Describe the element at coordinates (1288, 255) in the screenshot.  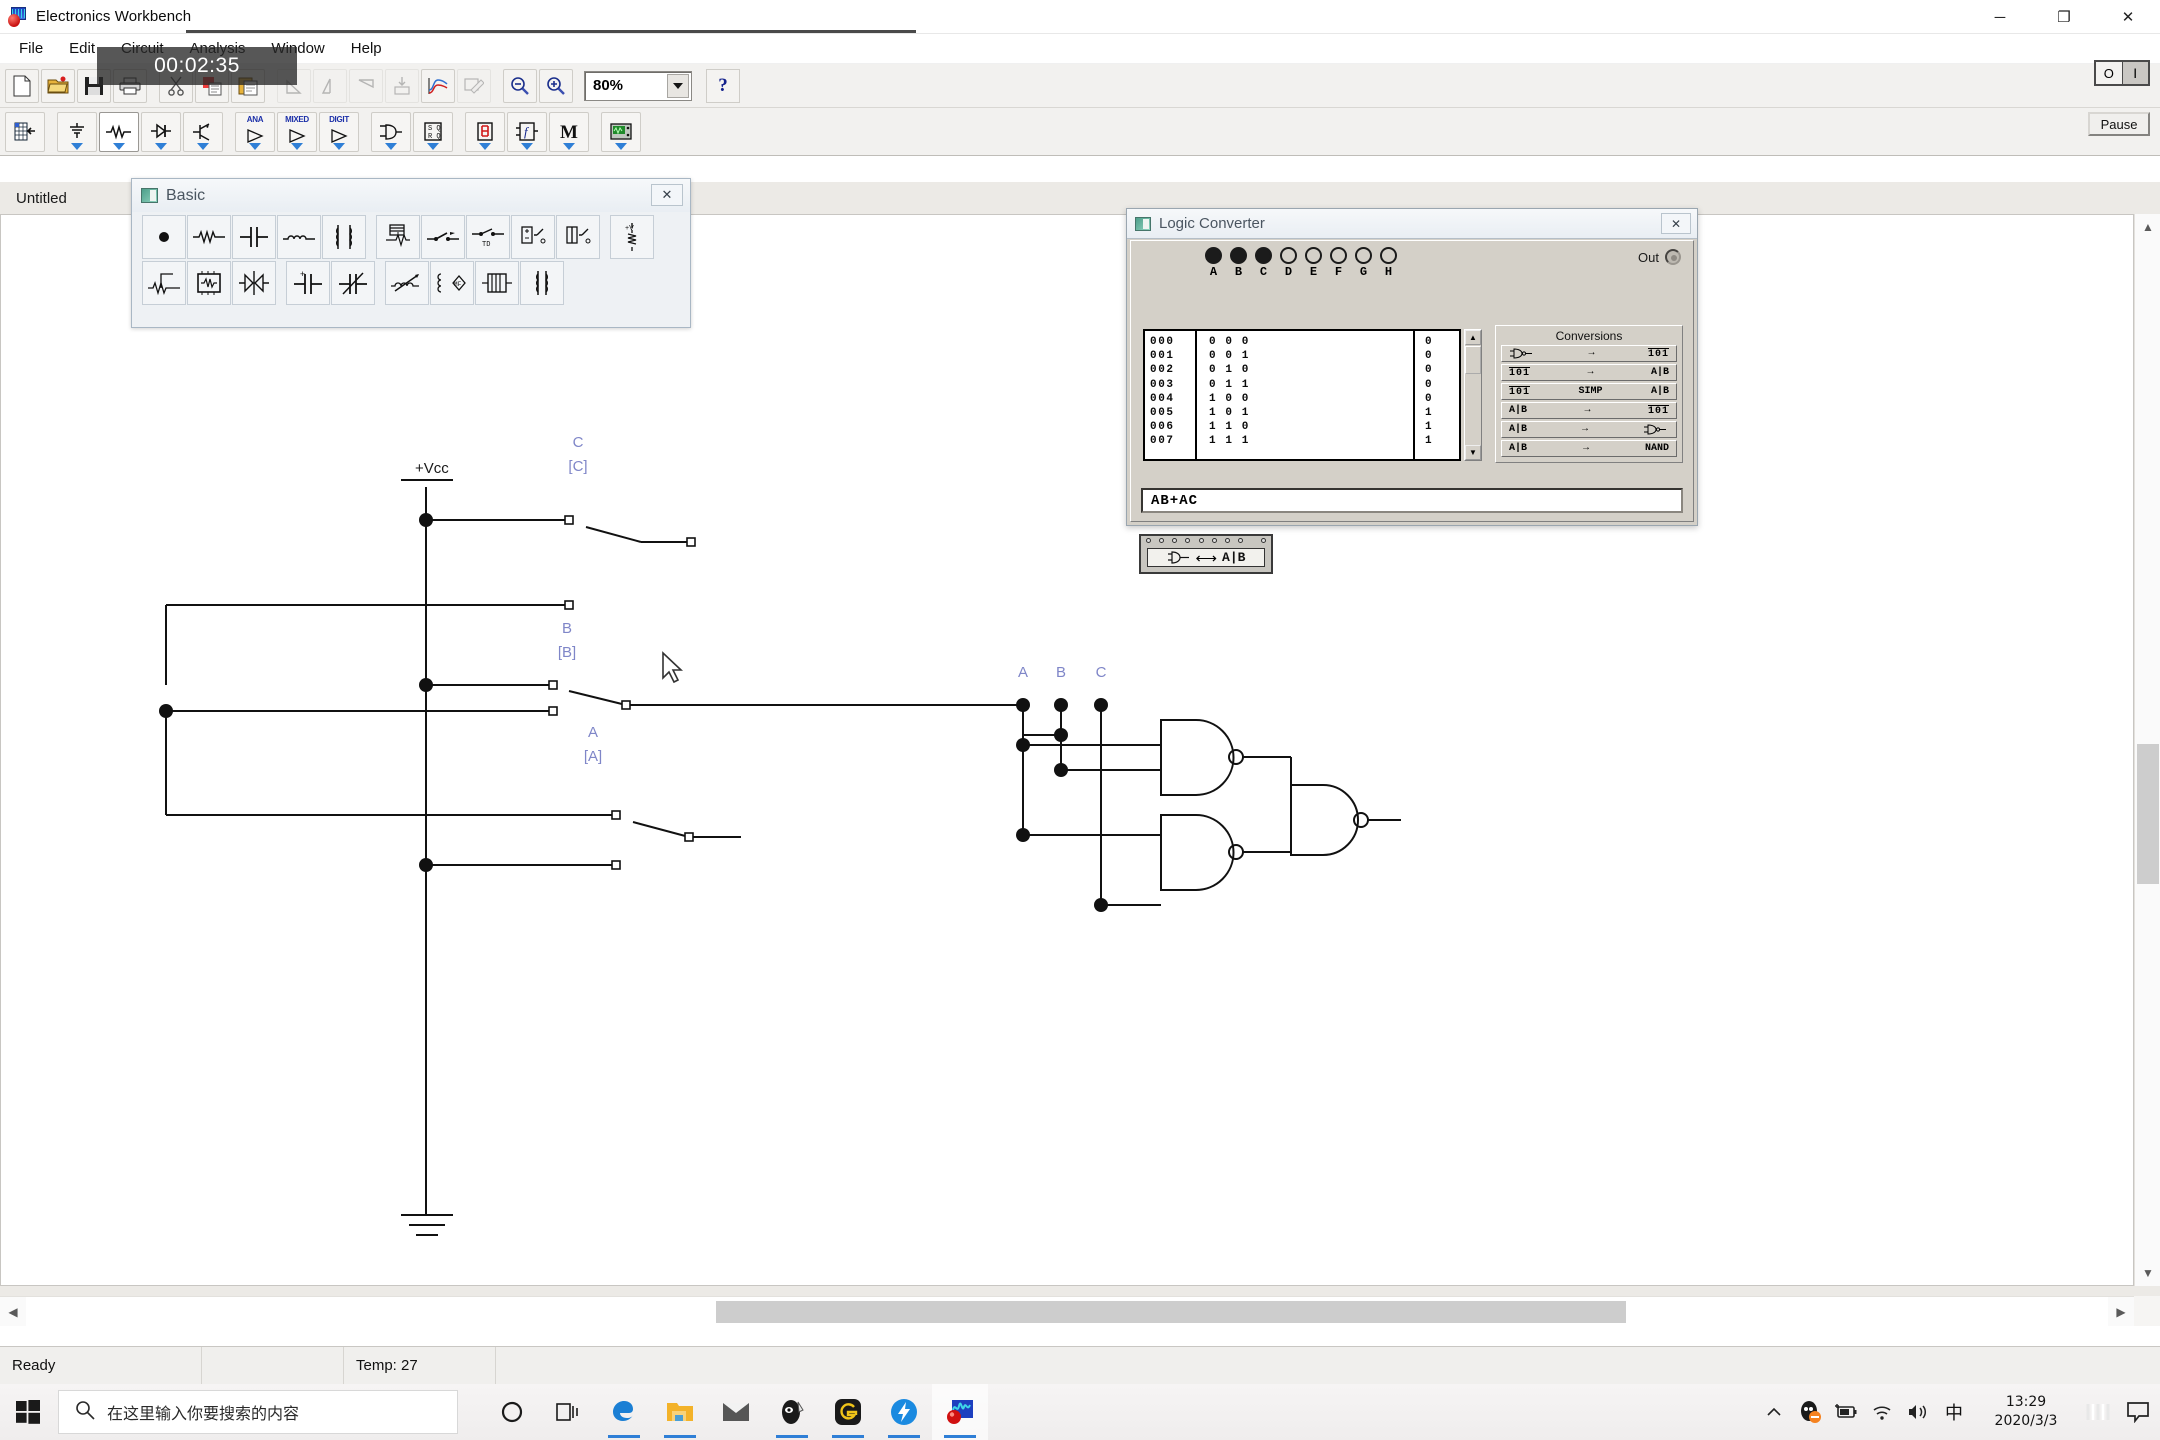
I see `terminal-d-dot` at that location.